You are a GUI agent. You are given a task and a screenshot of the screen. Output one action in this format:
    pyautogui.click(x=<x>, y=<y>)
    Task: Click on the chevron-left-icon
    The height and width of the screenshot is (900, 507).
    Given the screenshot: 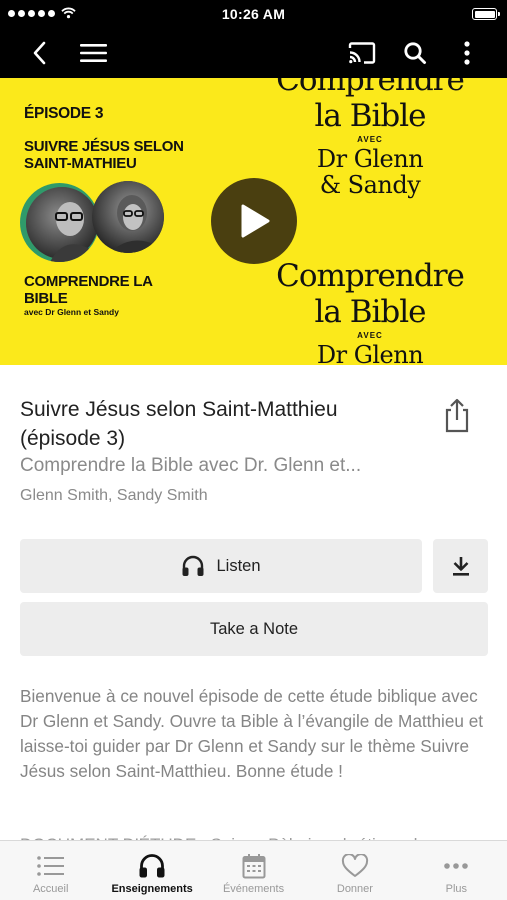 What is the action you would take?
    pyautogui.click(x=39, y=53)
    